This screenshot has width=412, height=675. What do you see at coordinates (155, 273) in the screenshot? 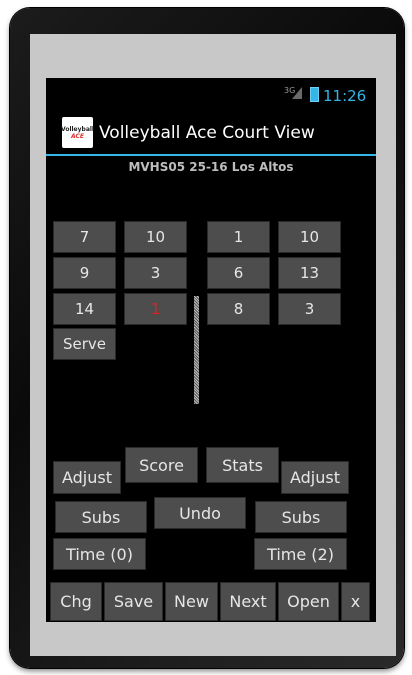
I see `player-button-left-r2c2: 3` at bounding box center [155, 273].